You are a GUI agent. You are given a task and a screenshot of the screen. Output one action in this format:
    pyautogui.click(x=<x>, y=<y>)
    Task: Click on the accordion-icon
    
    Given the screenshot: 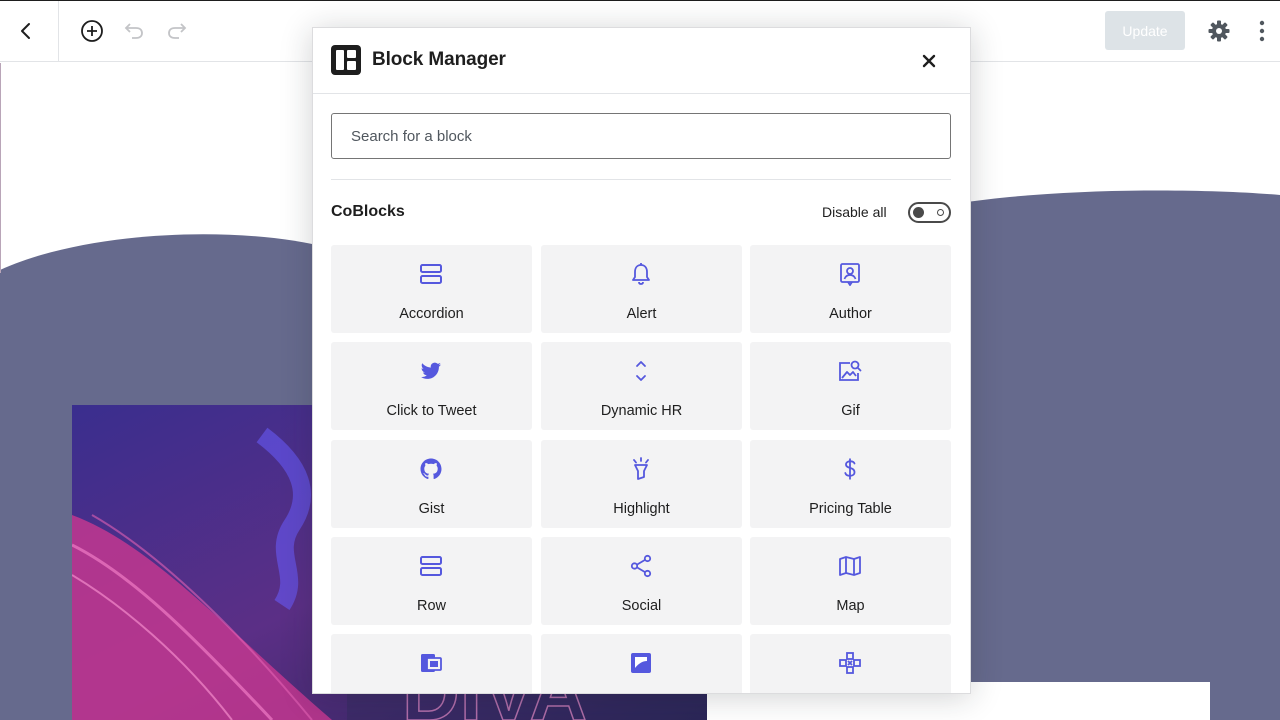 What is the action you would take?
    pyautogui.click(x=431, y=274)
    